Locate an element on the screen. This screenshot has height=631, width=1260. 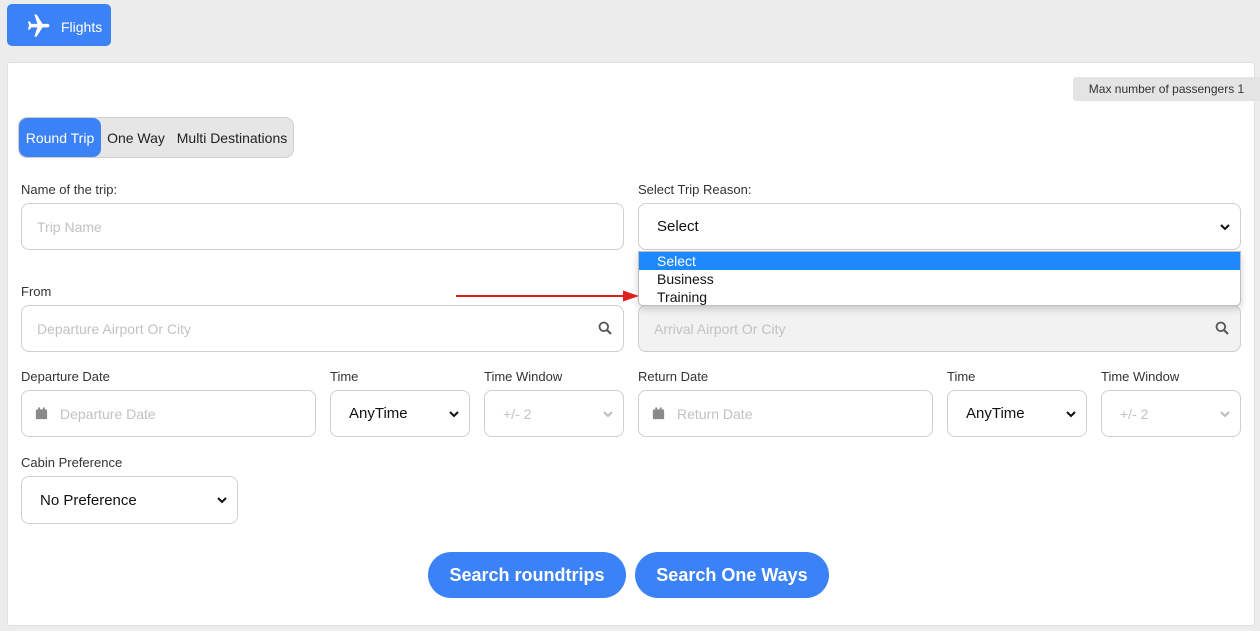
trip-name-input: Trip Name is located at coordinates (322, 226).